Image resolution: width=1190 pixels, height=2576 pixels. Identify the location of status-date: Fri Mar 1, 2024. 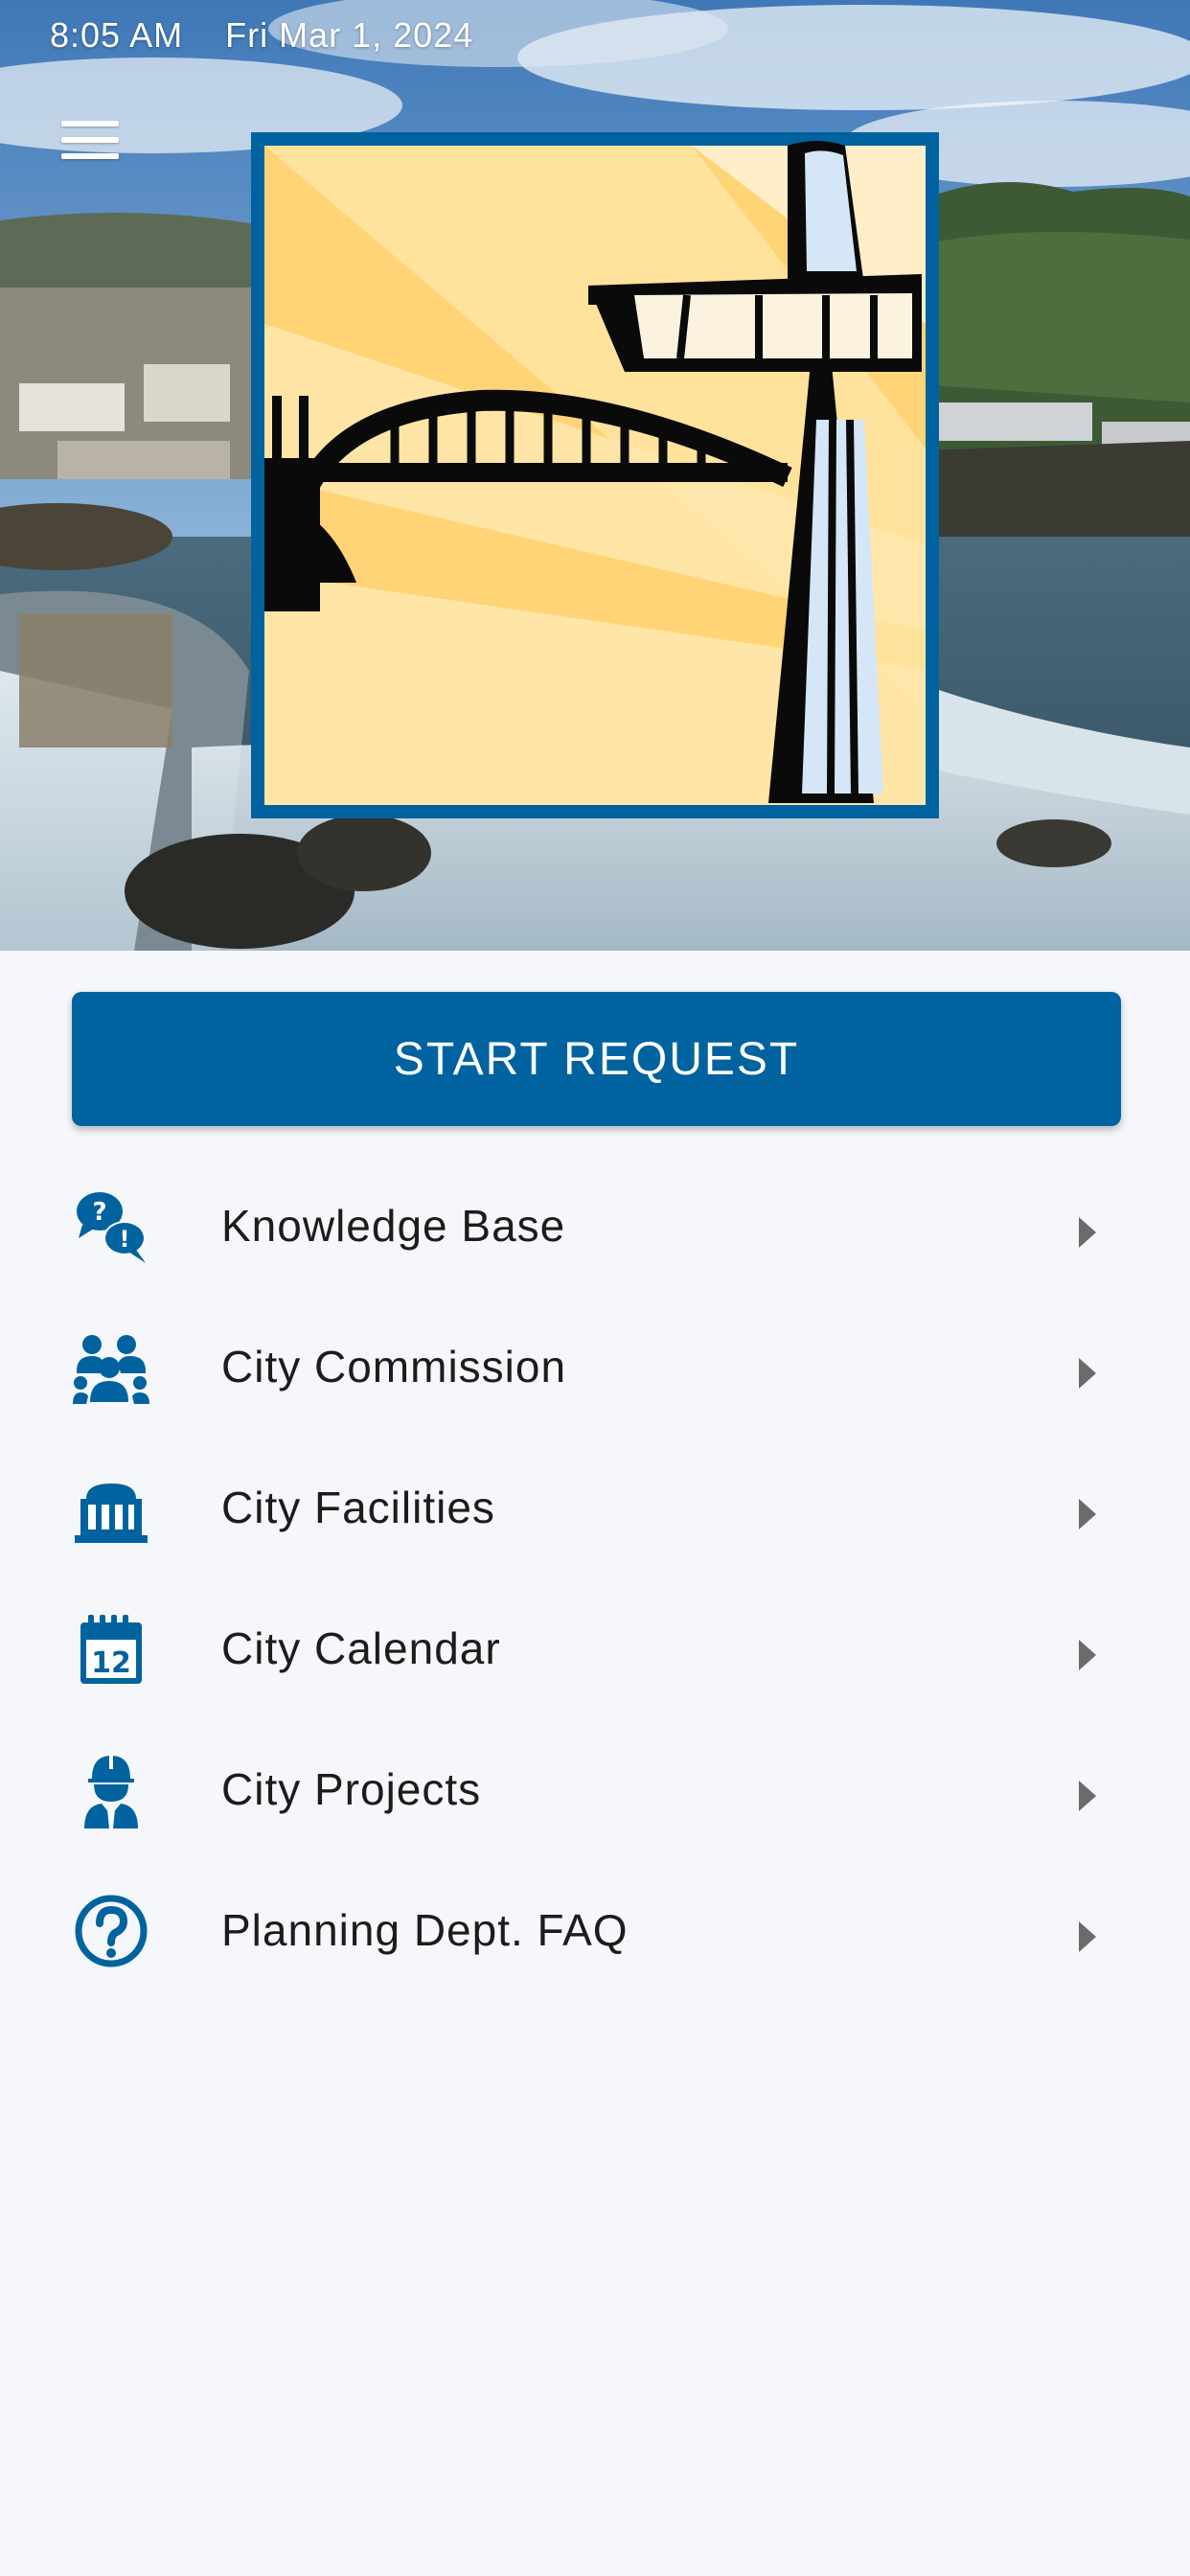
(350, 35).